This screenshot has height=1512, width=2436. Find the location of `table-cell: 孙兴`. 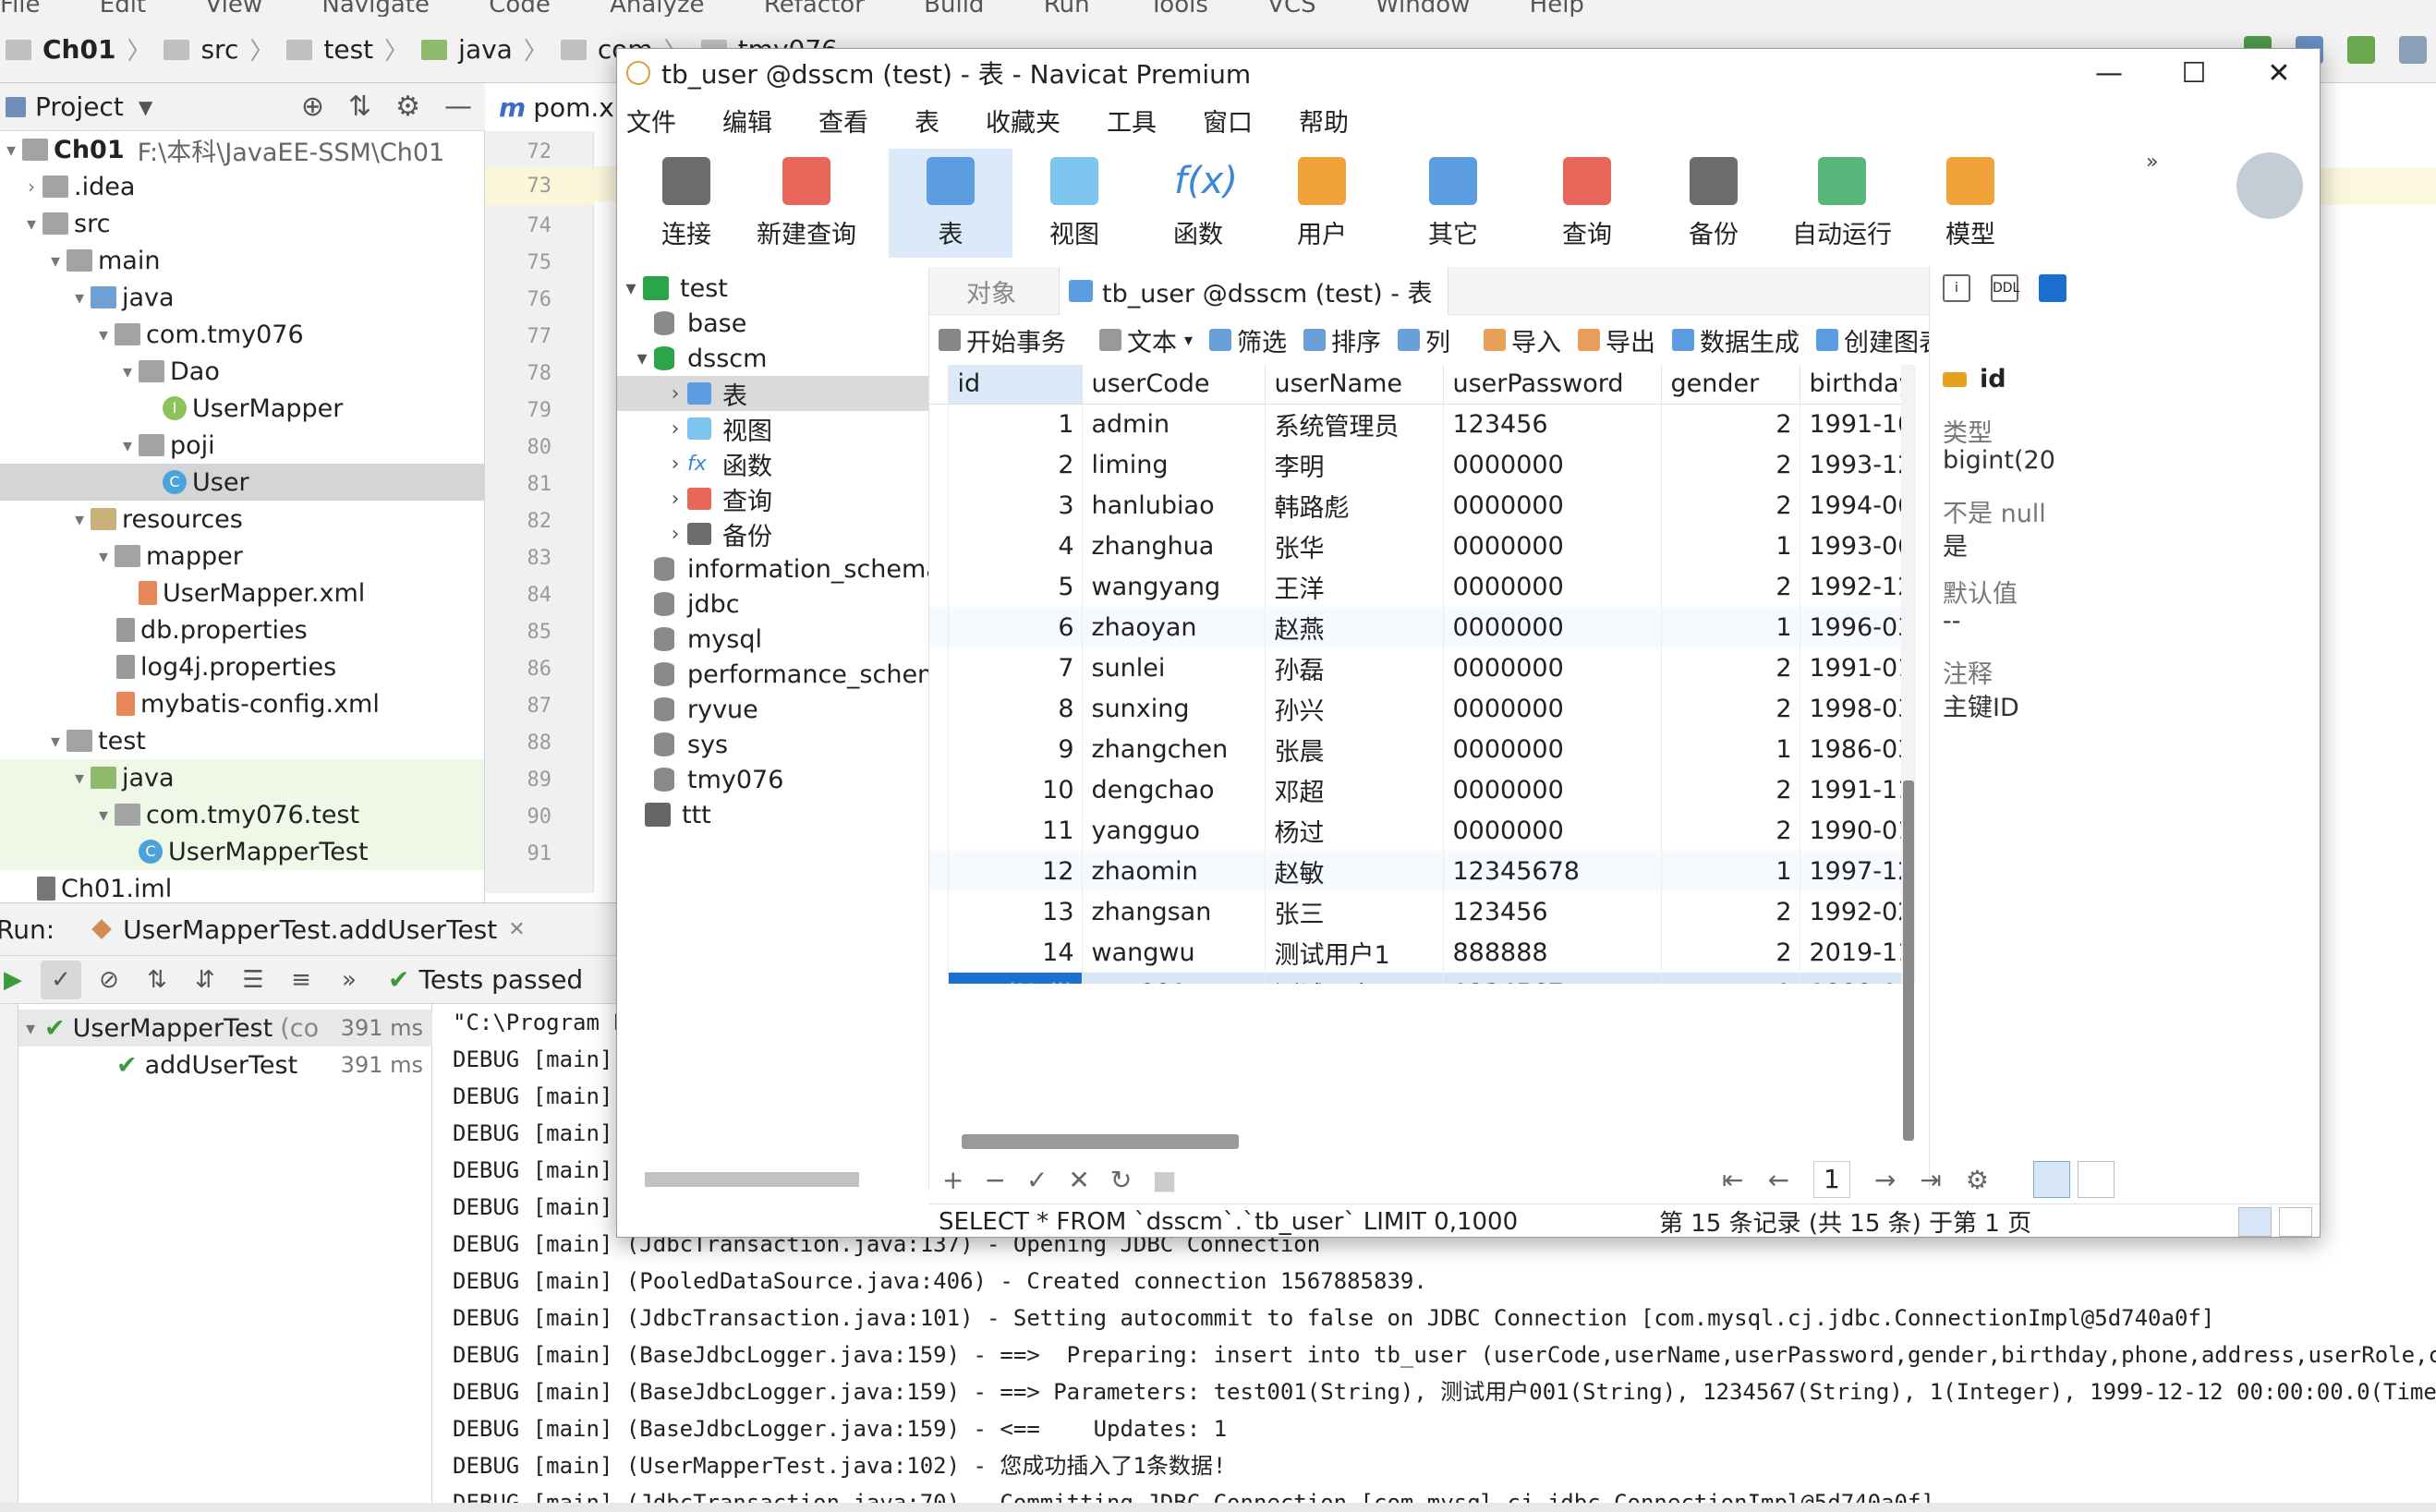

table-cell: 孙兴 is located at coordinates (1354, 708).